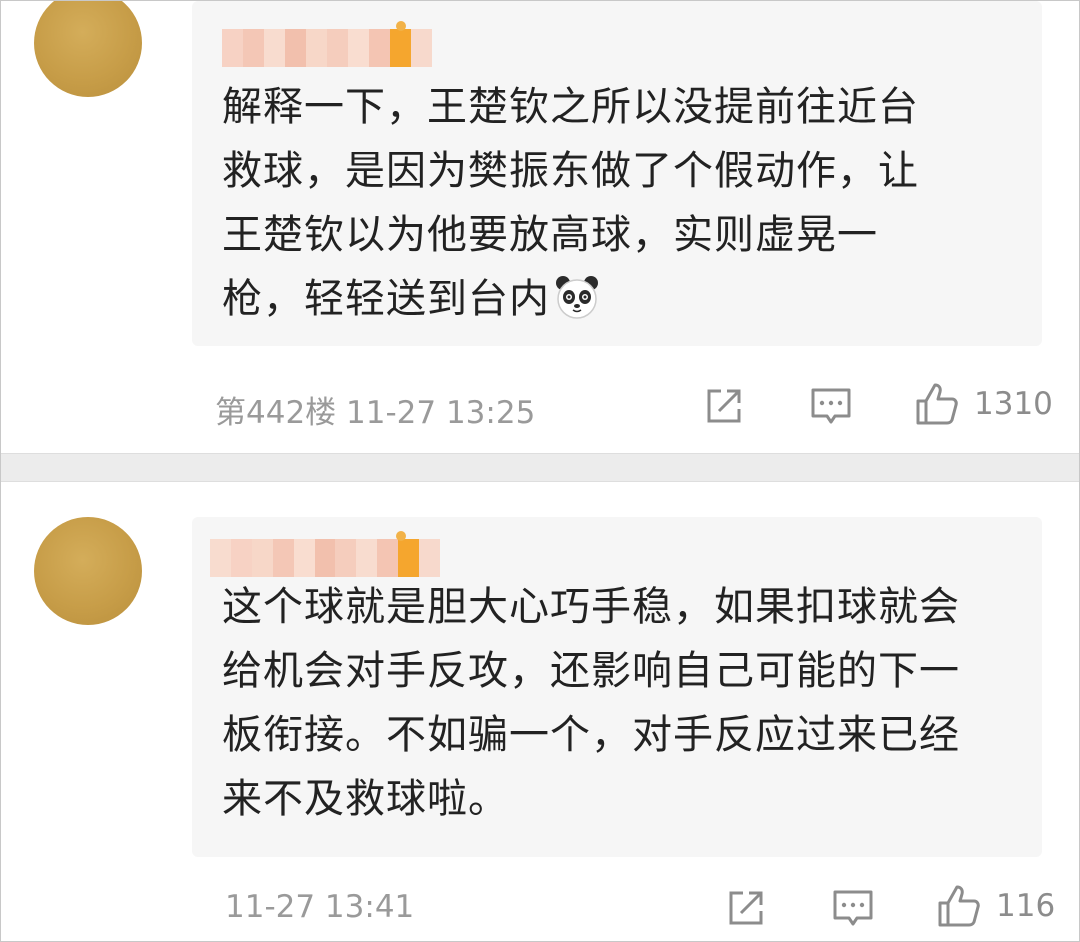 The height and width of the screenshot is (942, 1080). What do you see at coordinates (570, 107) in the screenshot?
I see `comment-line: 解释一下，王楚钦之所以没提前往近台` at bounding box center [570, 107].